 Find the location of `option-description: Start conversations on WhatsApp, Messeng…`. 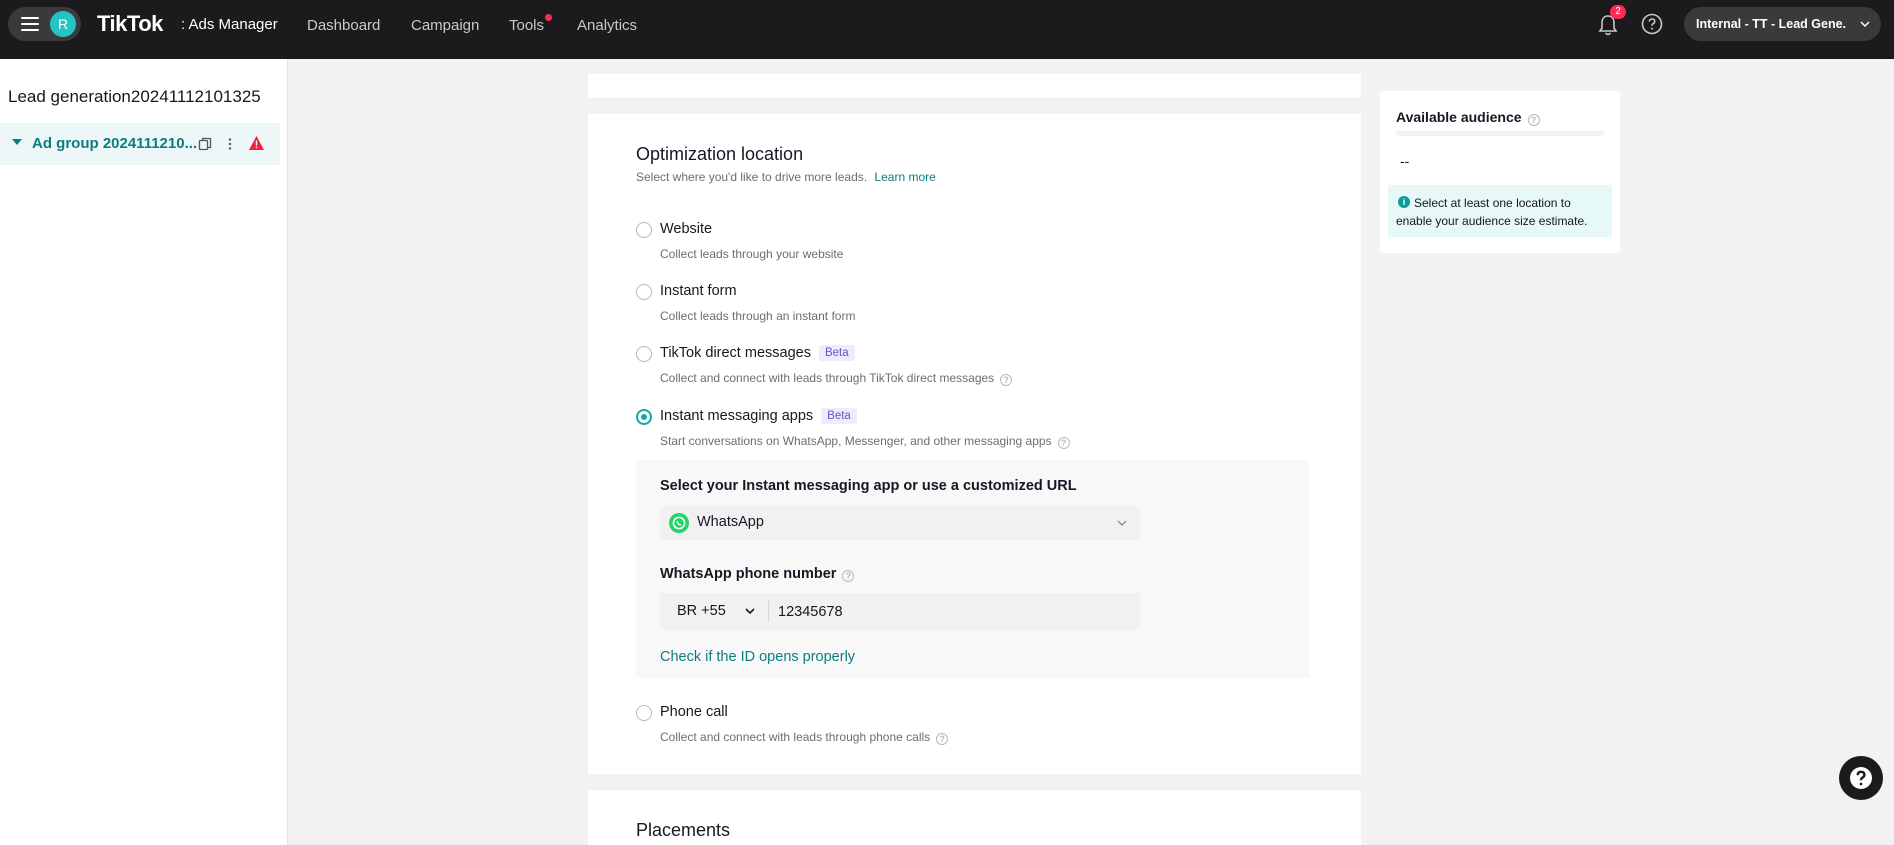

option-description: Start conversations on WhatsApp, Messeng… is located at coordinates (856, 441).